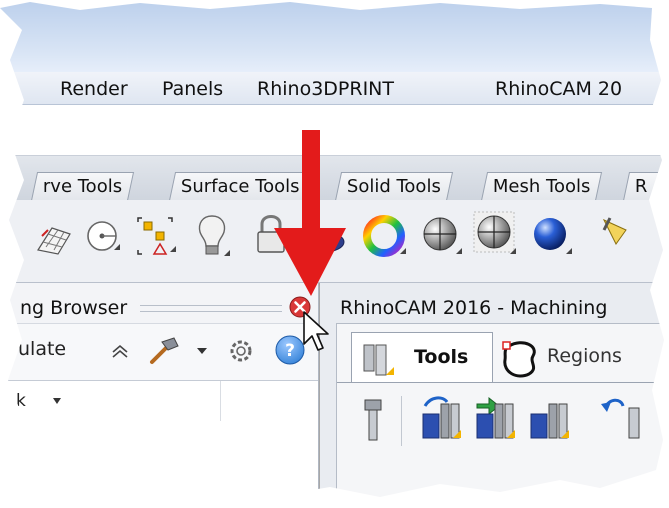  I want to click on tab-regions-label: Regions, so click(584, 356).